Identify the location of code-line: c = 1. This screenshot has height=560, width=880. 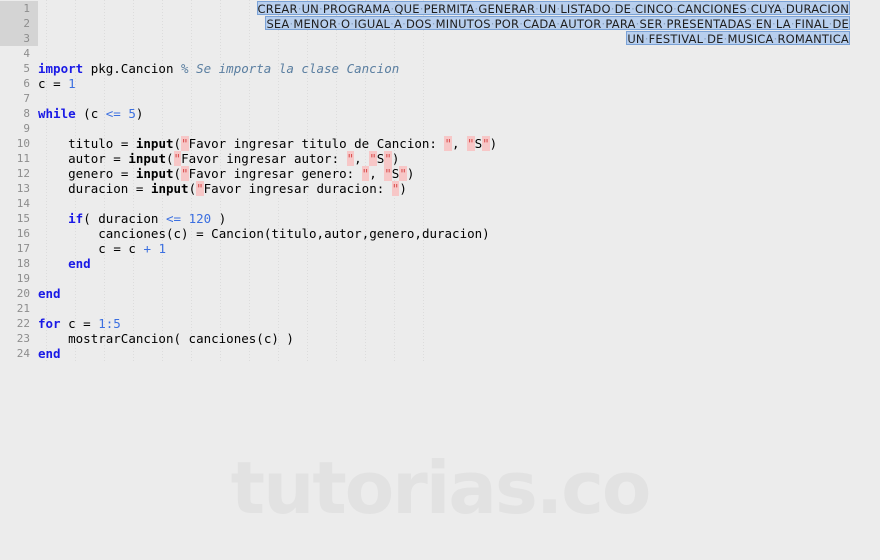
(459, 83).